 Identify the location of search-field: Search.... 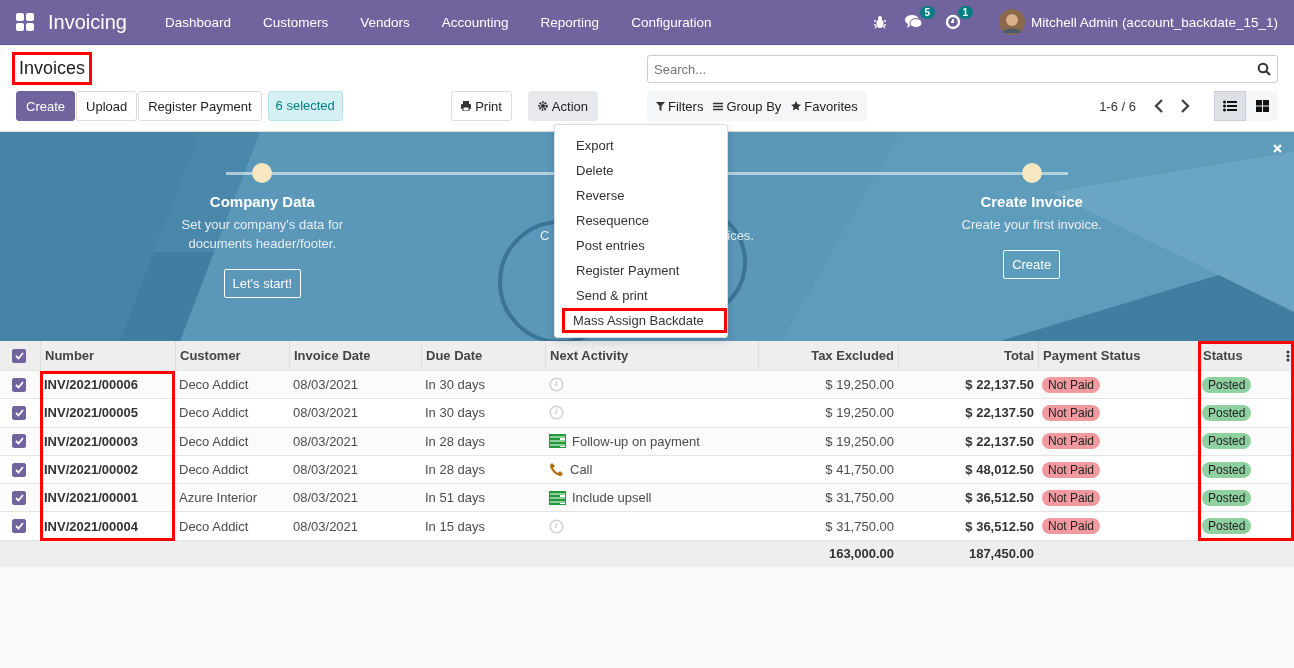
(962, 69).